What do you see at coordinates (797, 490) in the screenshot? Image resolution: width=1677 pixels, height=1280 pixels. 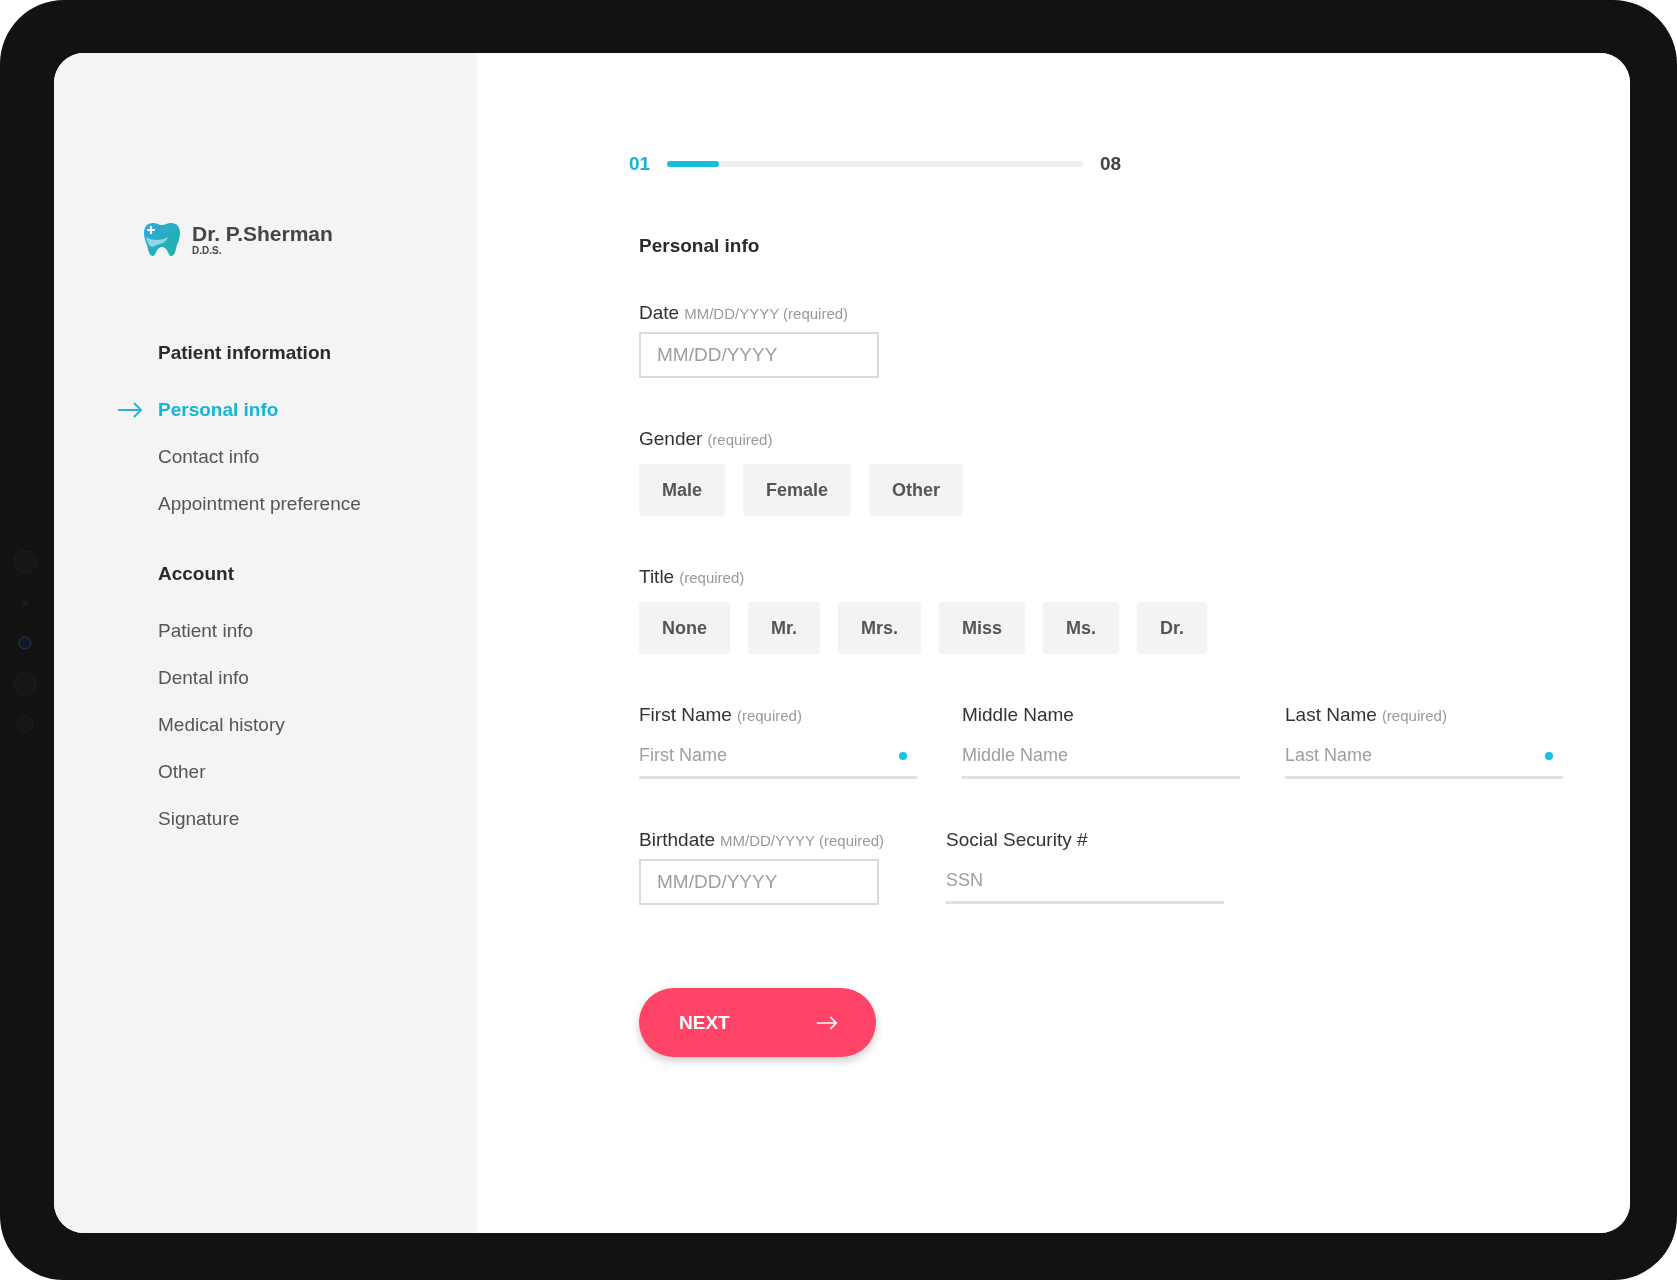 I see `option-button: Female` at bounding box center [797, 490].